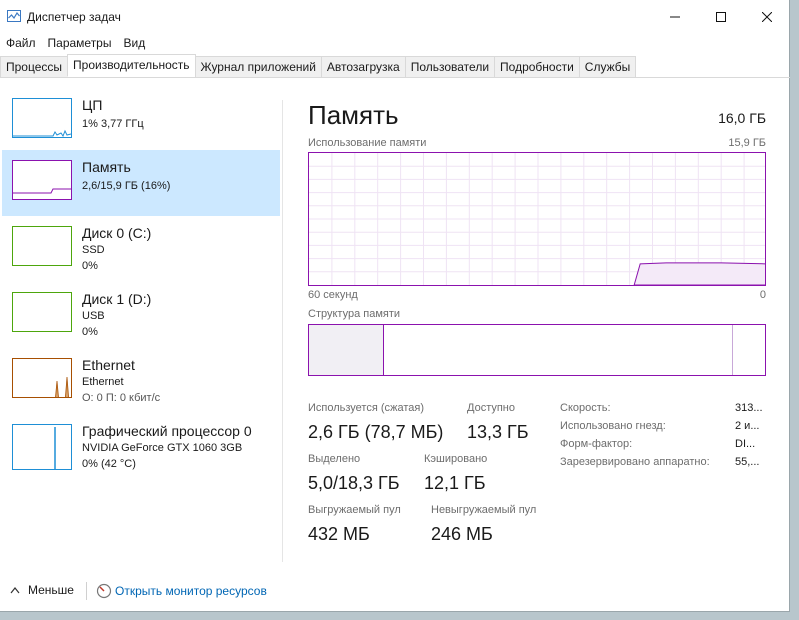 The width and height of the screenshot is (799, 620). Describe the element at coordinates (42, 191) in the screenshot. I see `memory-sparkline` at that location.